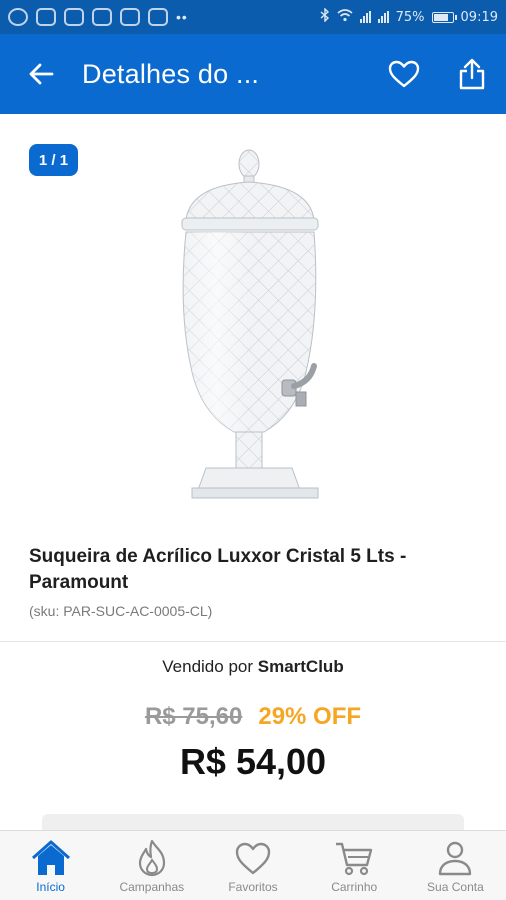 Image resolution: width=506 pixels, height=900 pixels. Describe the element at coordinates (158, 17) in the screenshot. I see `instagram-icon` at that location.